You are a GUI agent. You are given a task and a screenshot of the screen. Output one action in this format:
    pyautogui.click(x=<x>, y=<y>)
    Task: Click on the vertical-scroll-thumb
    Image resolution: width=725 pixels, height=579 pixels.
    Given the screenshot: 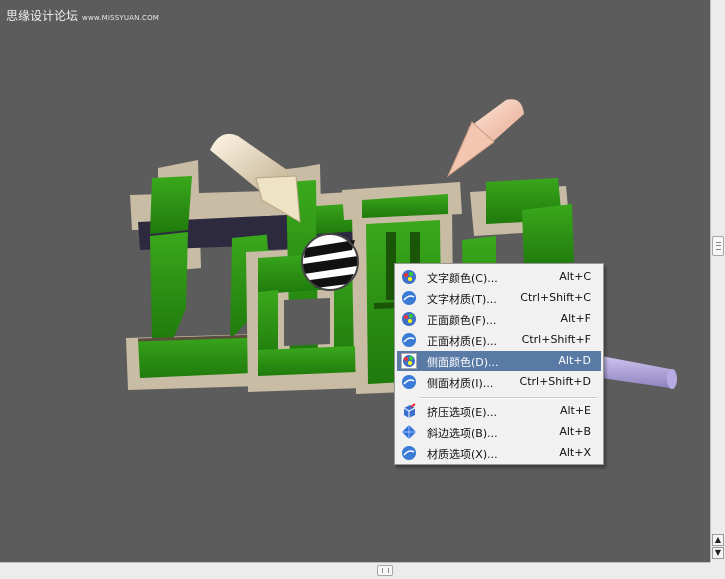 What is the action you would take?
    pyautogui.click(x=718, y=246)
    